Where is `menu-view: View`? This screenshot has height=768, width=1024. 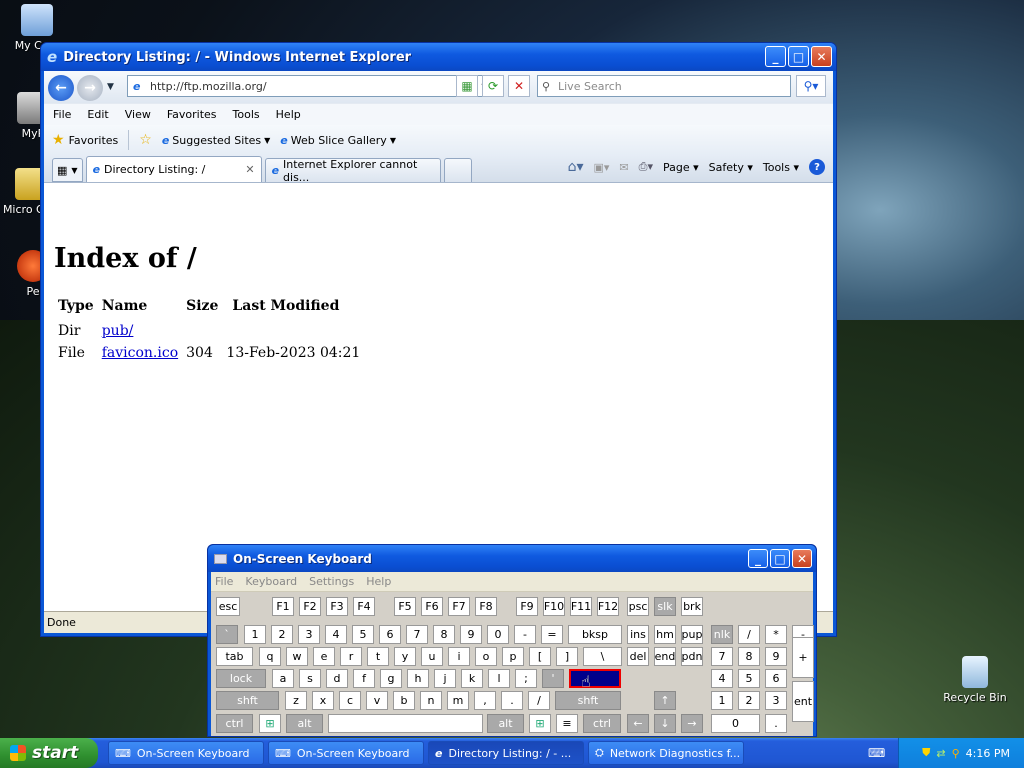
menu-view: View is located at coordinates (138, 114).